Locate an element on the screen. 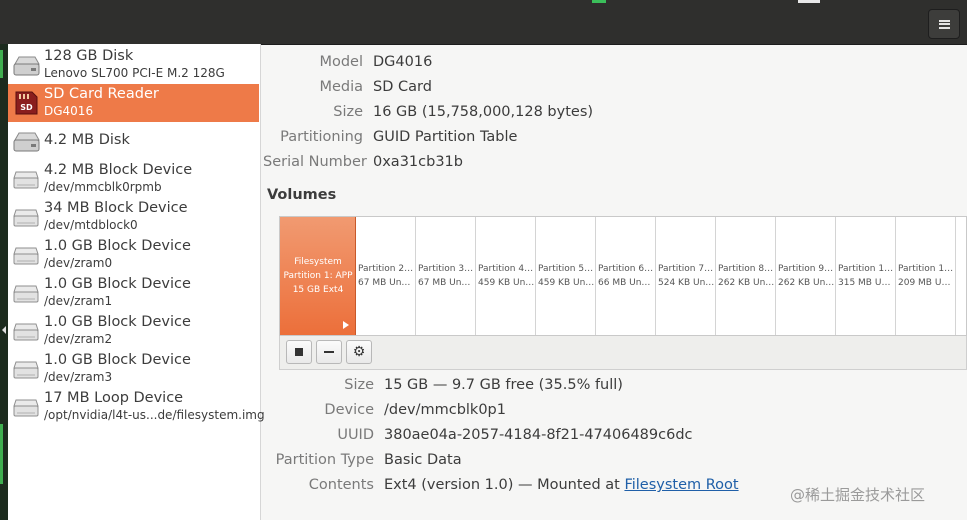 The image size is (967, 520). device-title: 34 MB Block Device is located at coordinates (116, 208).